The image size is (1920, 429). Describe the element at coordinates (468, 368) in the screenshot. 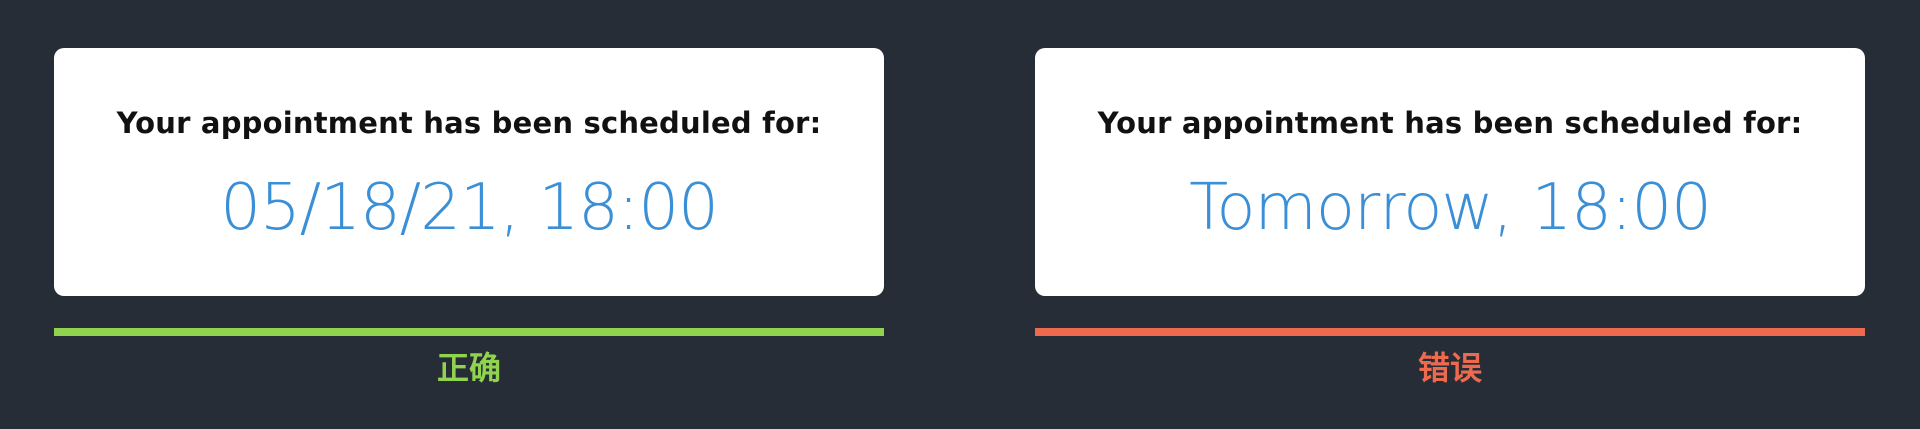

I see `correct-label: 正确` at that location.